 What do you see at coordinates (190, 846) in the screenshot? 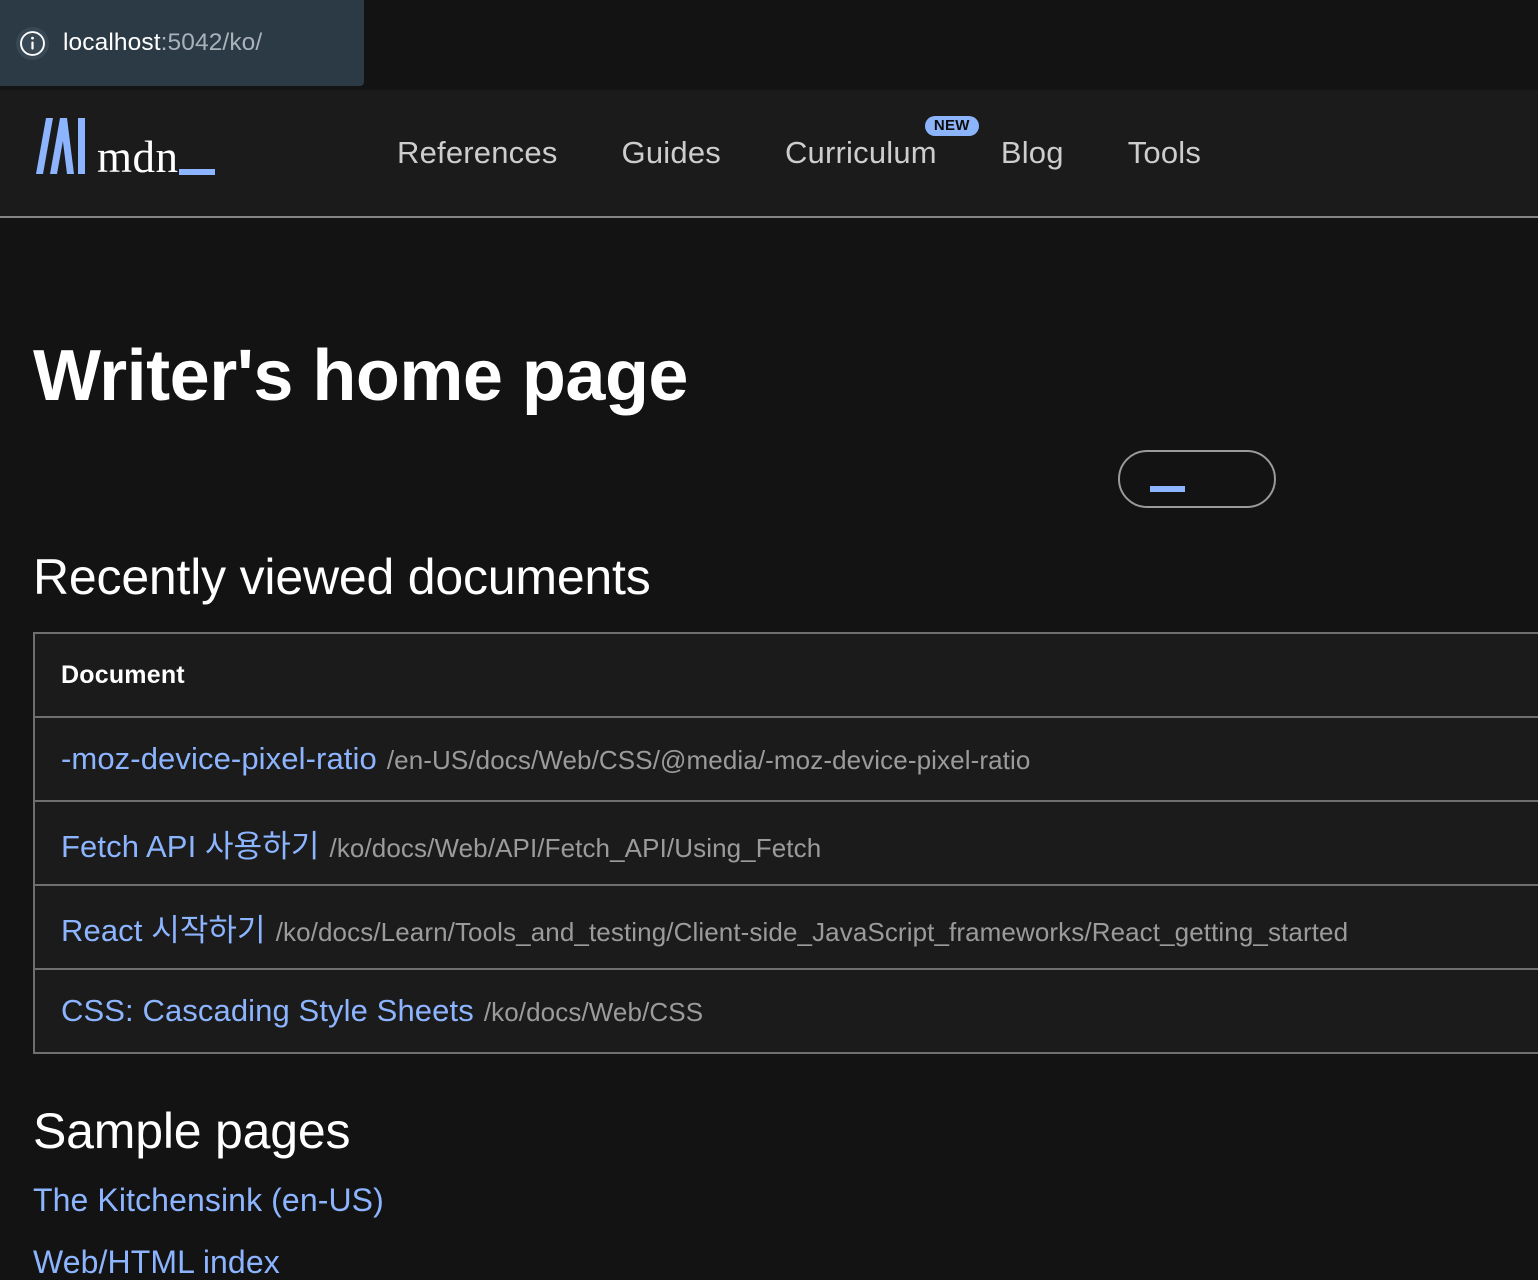
I see `document-link: Fetch API 사용하기` at bounding box center [190, 846].